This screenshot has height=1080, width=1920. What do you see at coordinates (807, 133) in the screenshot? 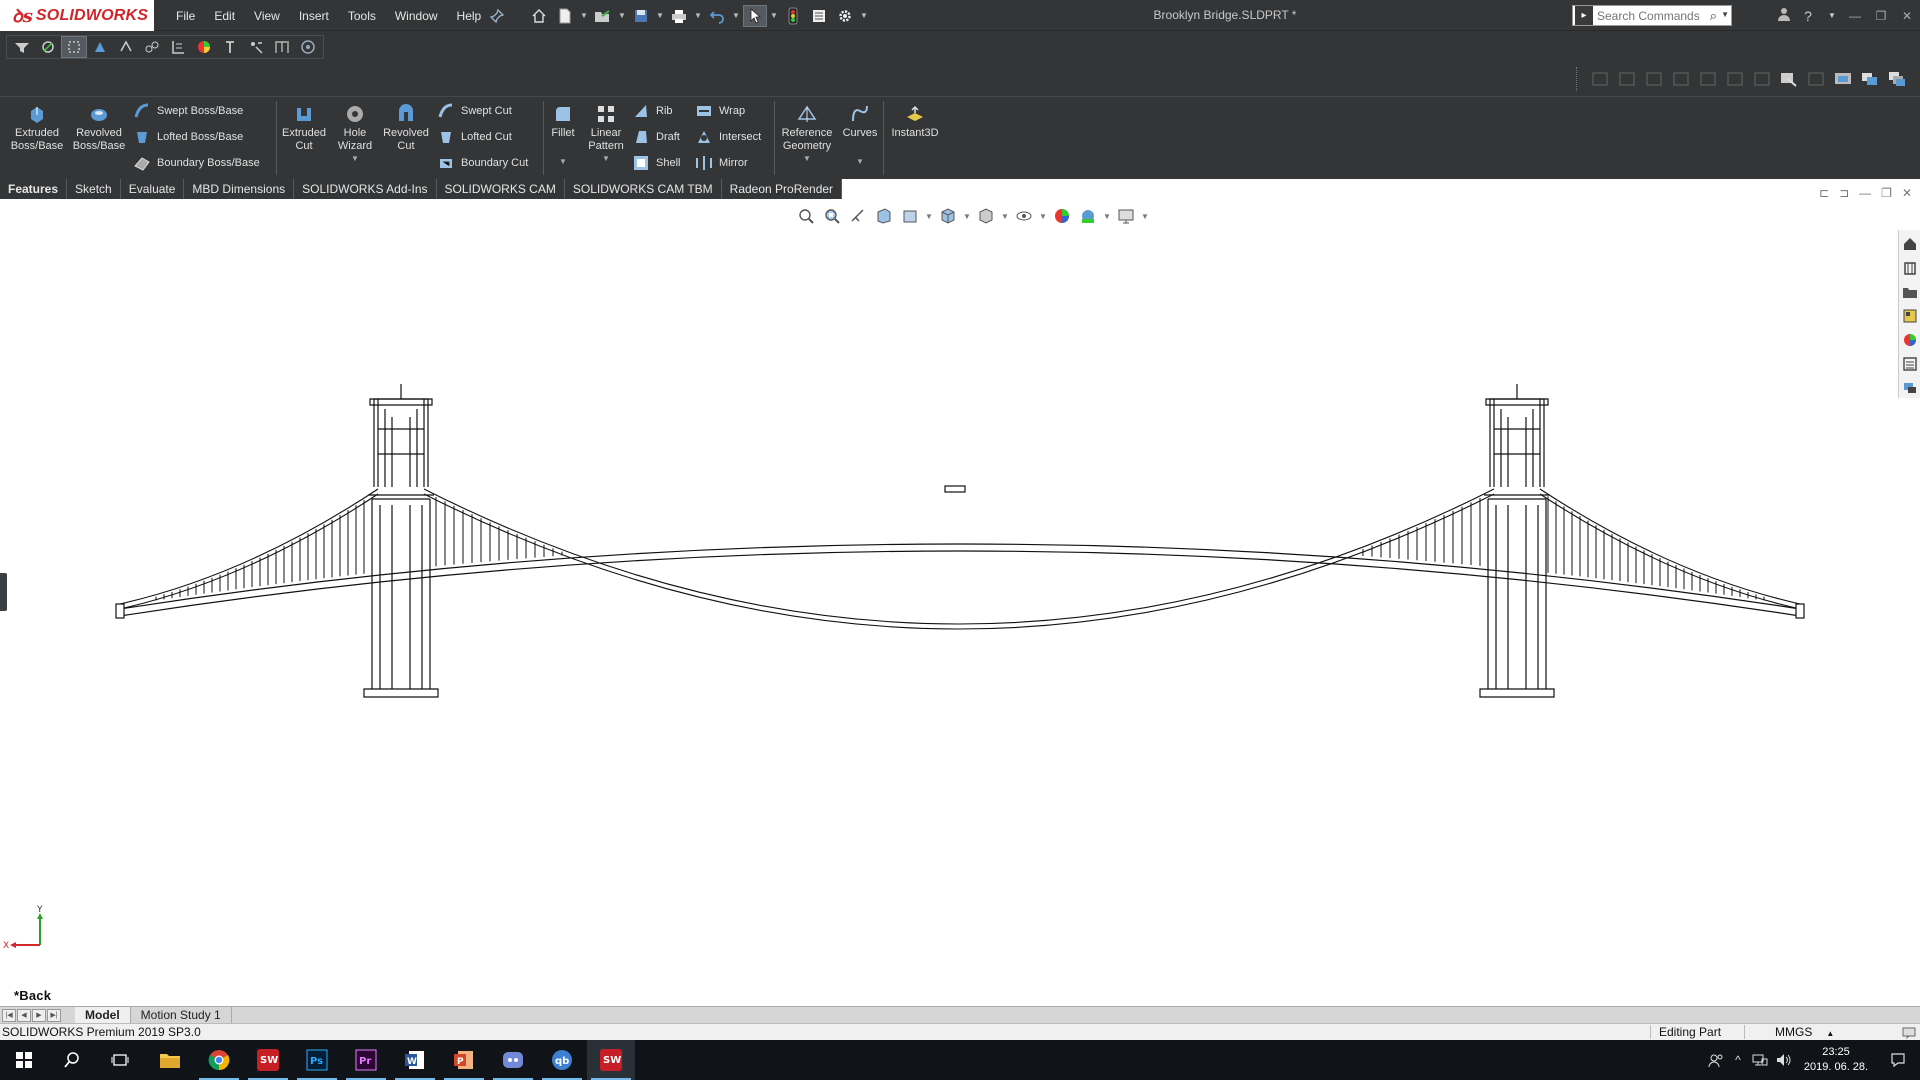
I see `reference-geometry-button: Reference Geometry ▼` at bounding box center [807, 133].